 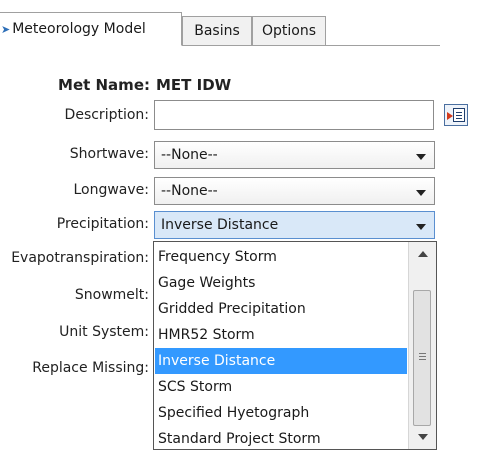 I want to click on scrollbar-thumb, so click(x=422, y=358).